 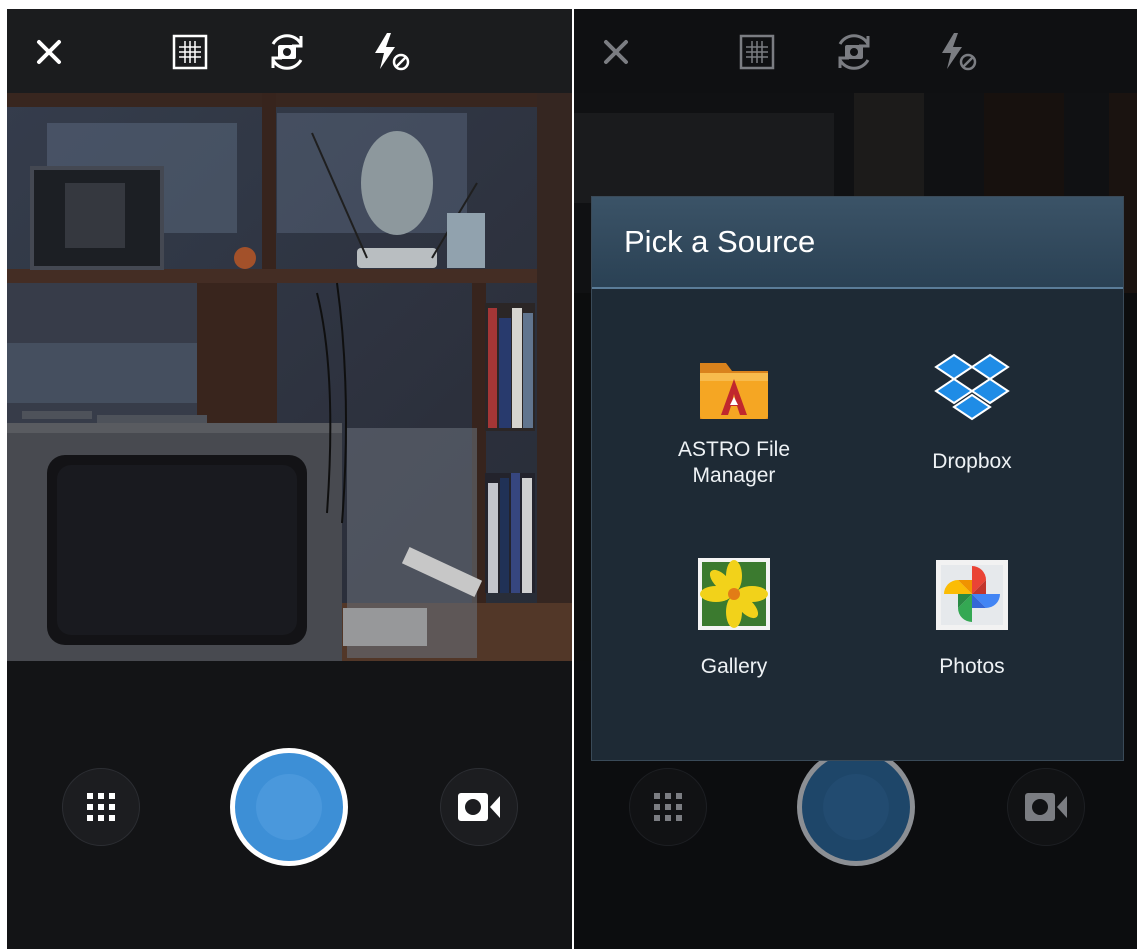 I want to click on source-astro-file-manager: ASTRO File Manager, so click(x=734, y=419).